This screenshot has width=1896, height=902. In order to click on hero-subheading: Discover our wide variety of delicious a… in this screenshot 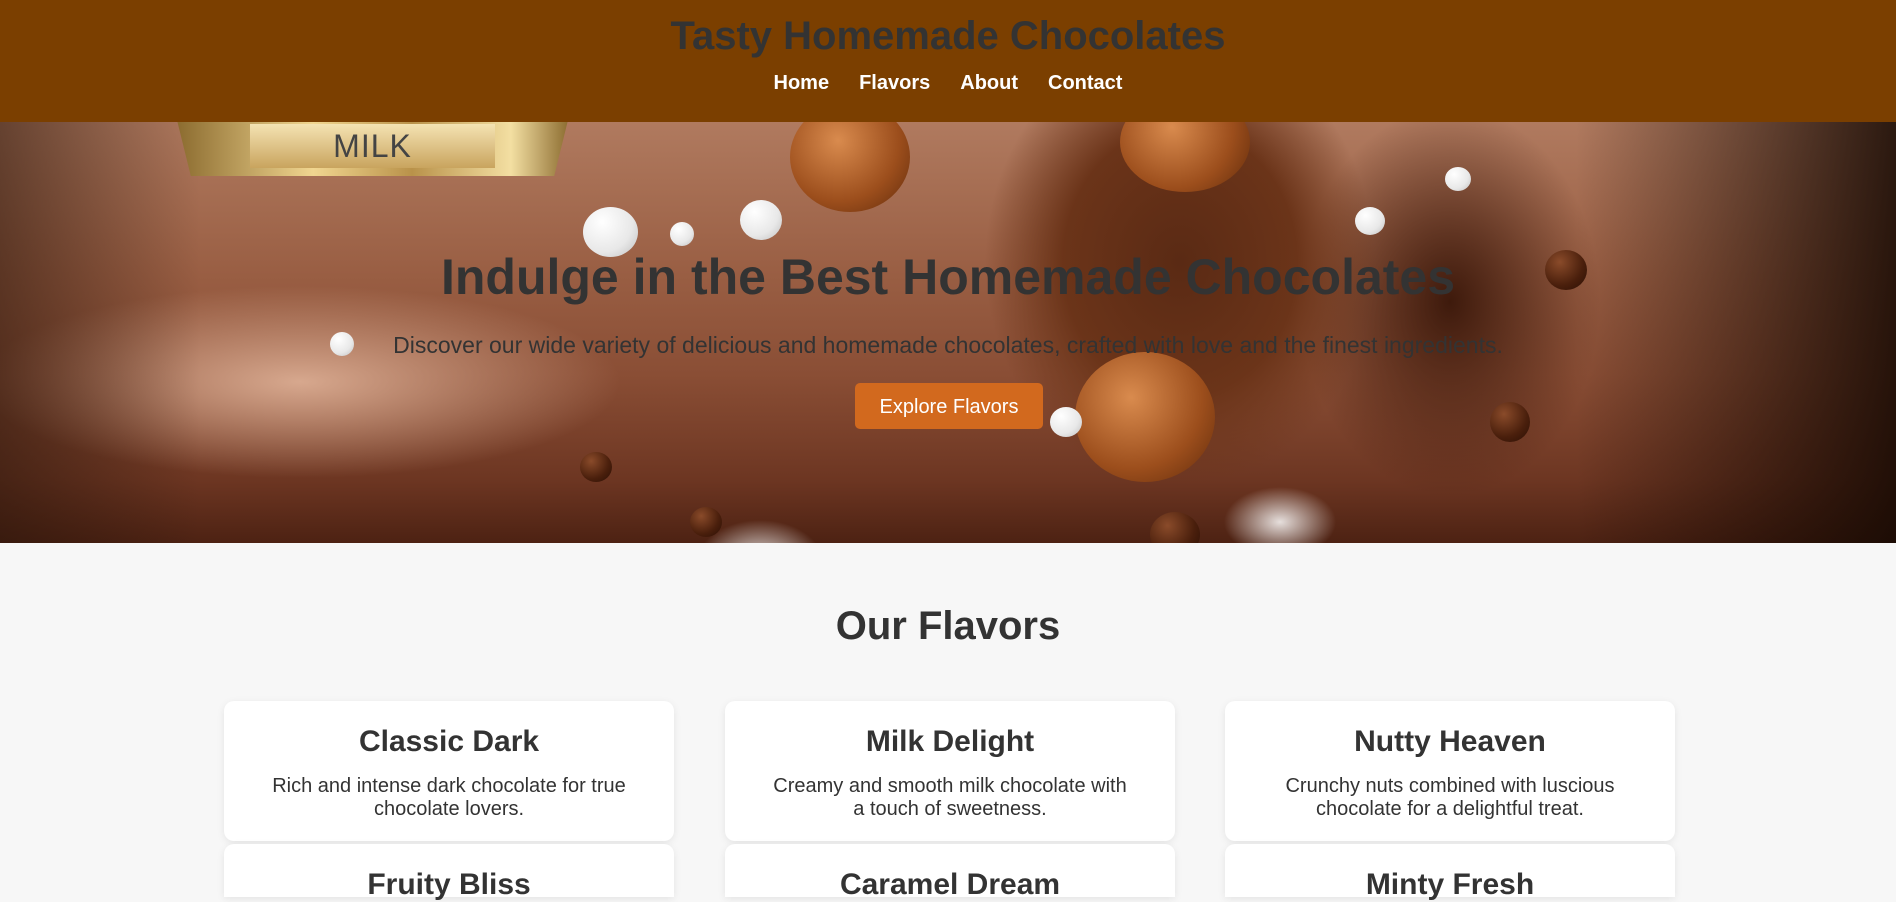, I will do `click(948, 345)`.